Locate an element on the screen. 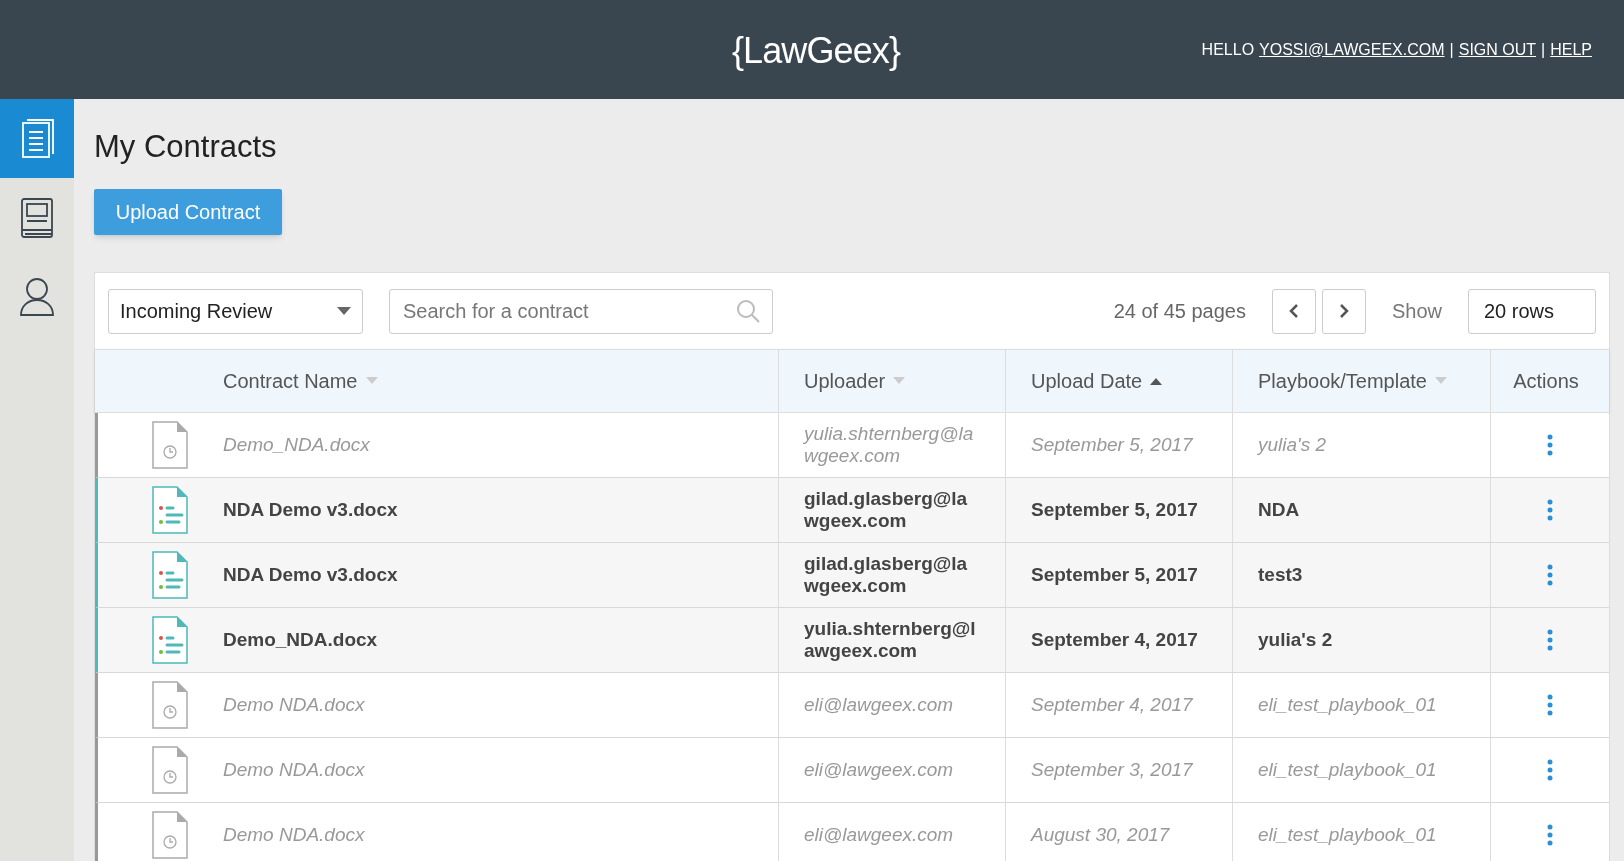 The width and height of the screenshot is (1624, 861). help-link: HELP is located at coordinates (1571, 49).